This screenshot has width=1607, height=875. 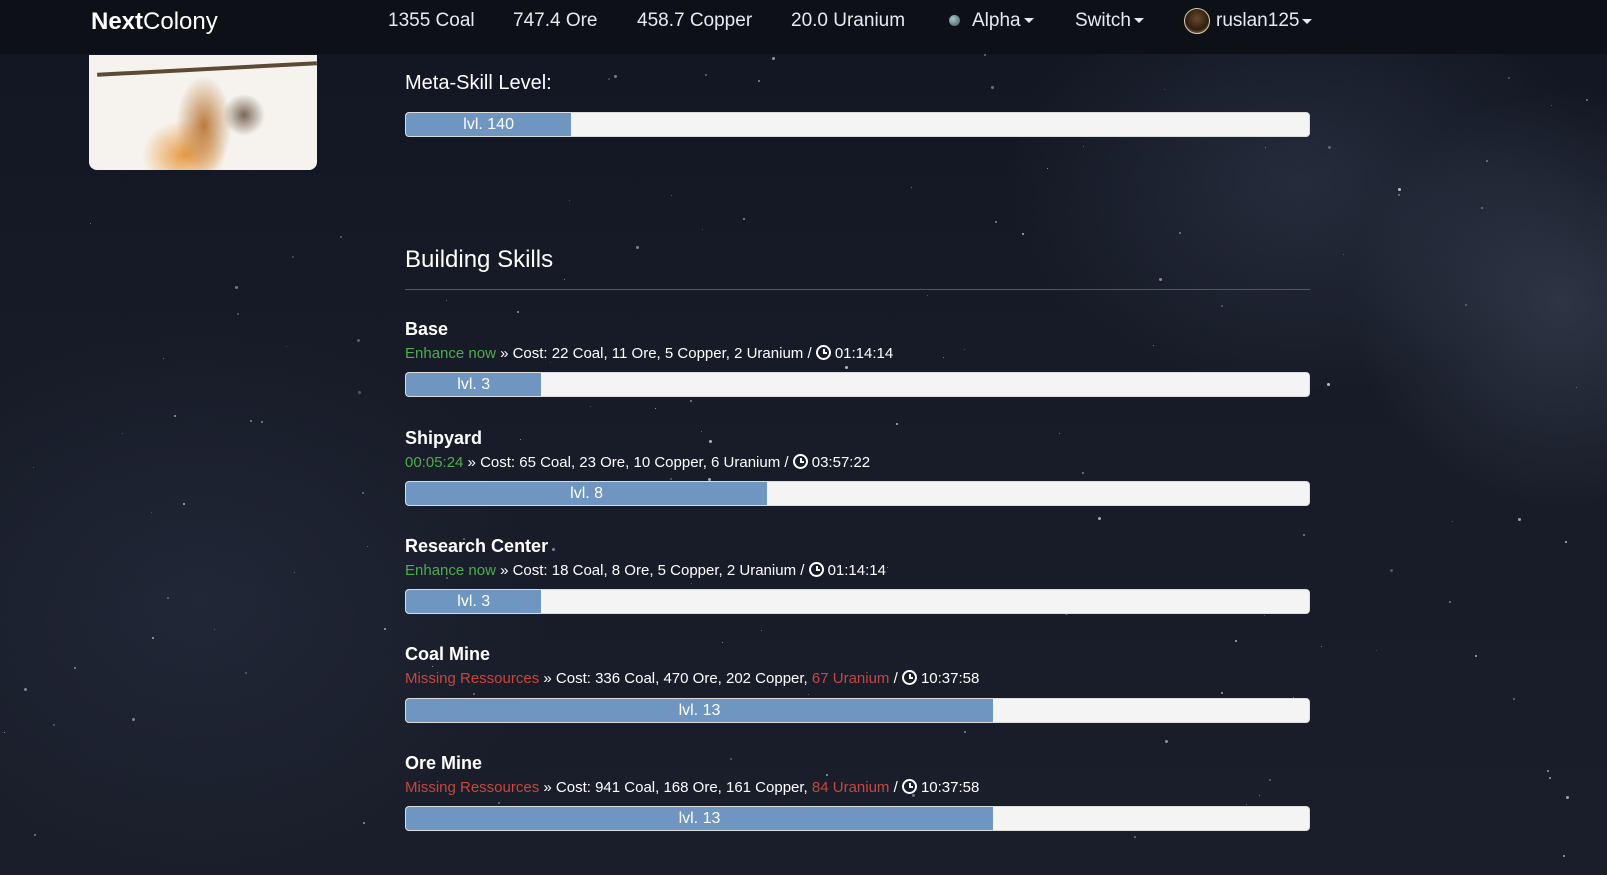 I want to click on ore-resource: 747.4 Ore, so click(x=555, y=20).